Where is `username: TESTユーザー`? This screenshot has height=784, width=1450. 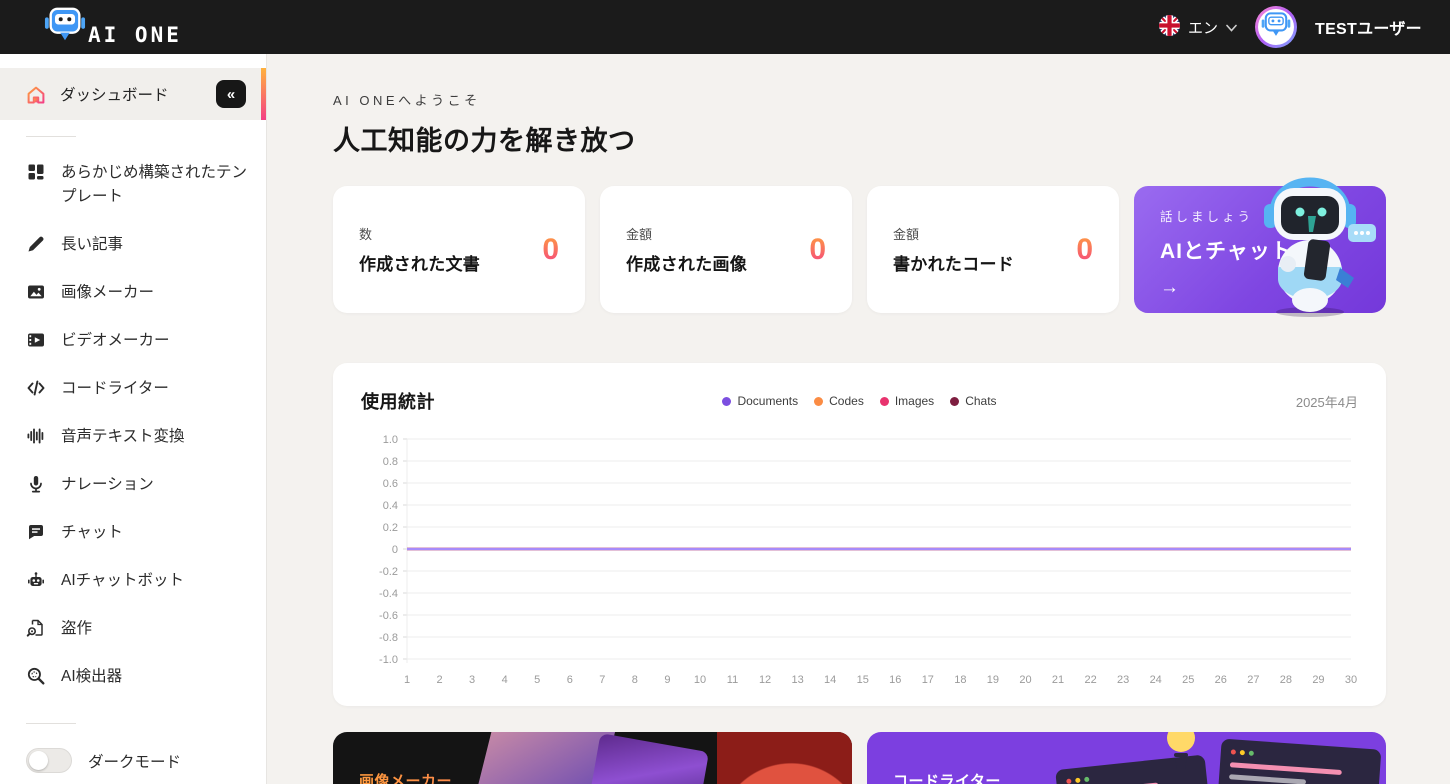
username: TESTユーザー is located at coordinates (1368, 29).